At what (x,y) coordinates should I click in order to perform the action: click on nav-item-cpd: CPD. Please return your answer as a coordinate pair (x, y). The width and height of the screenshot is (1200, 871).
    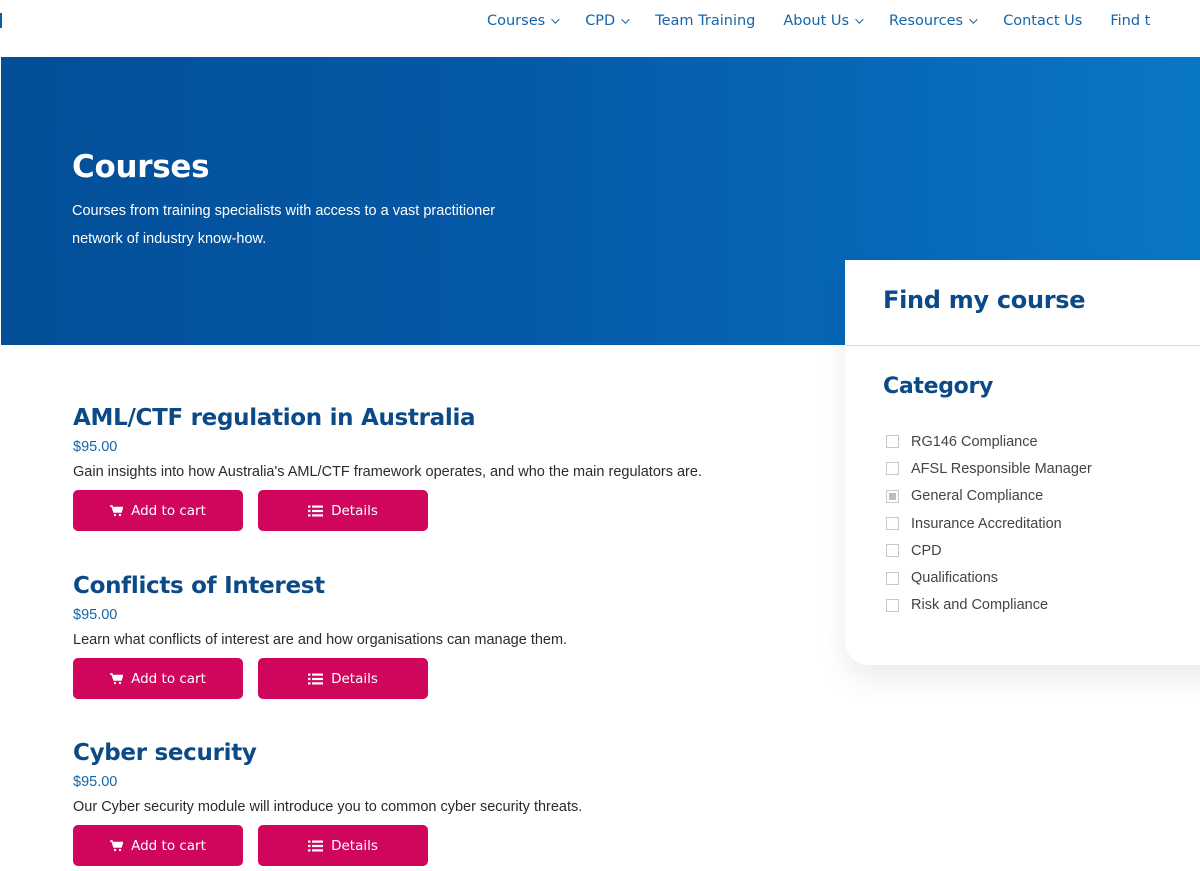
    Looking at the image, I should click on (607, 21).